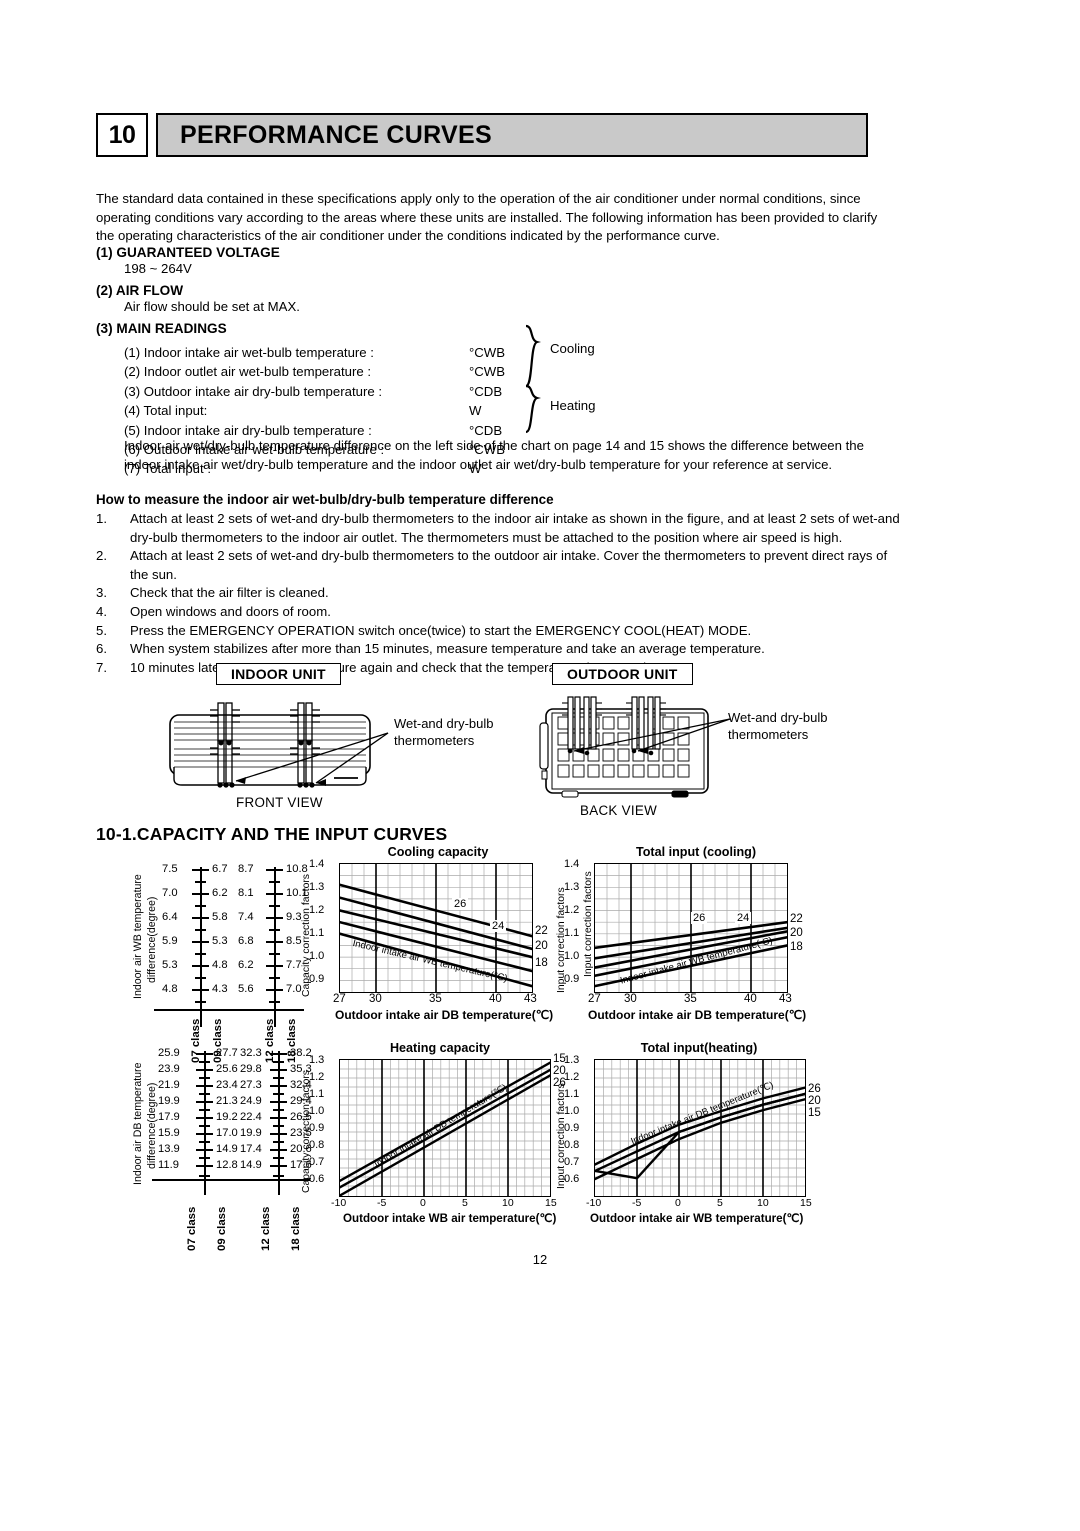  Describe the element at coordinates (272, 834) in the screenshot. I see `subsection-title: 10-1.CAPACITY AND THE INPUT CURVES` at that location.